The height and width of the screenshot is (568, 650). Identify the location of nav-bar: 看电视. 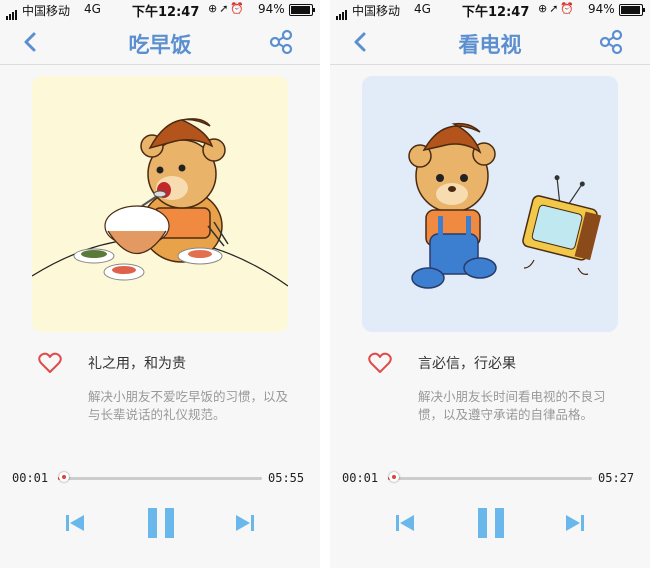
(490, 42).